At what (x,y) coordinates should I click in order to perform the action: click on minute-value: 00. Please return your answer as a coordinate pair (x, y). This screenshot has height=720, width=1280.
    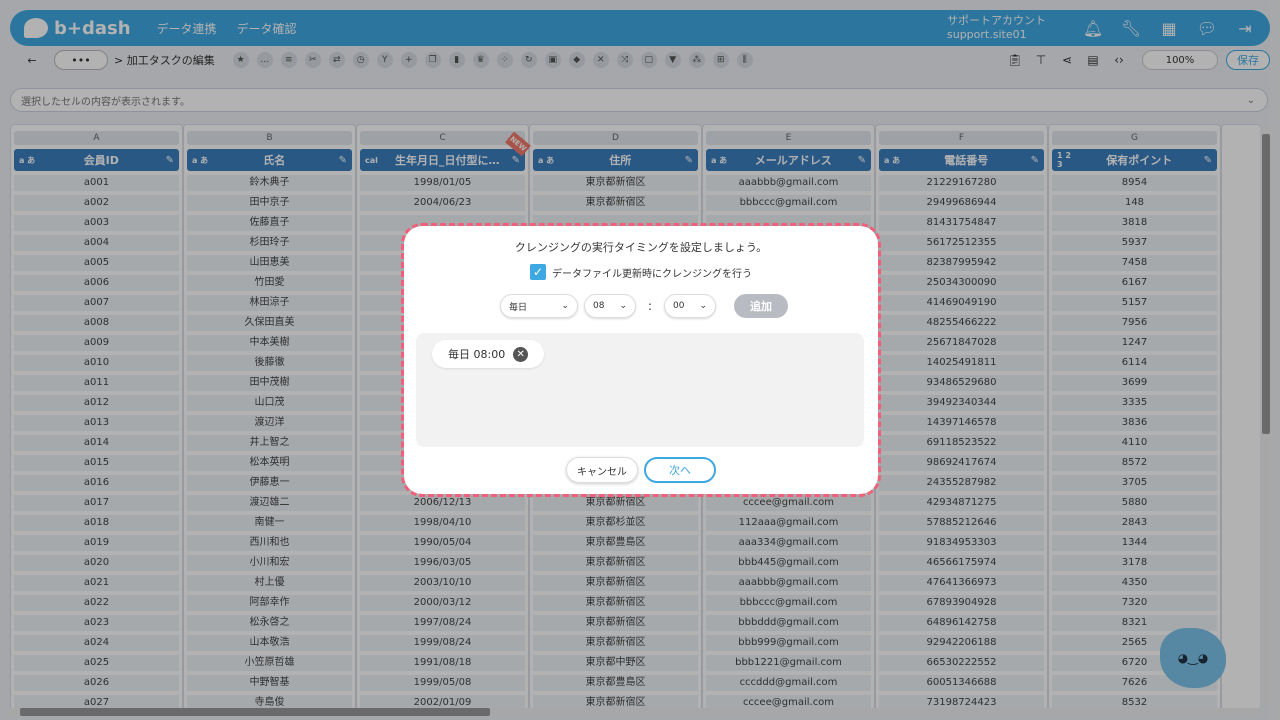
    Looking at the image, I should click on (679, 306).